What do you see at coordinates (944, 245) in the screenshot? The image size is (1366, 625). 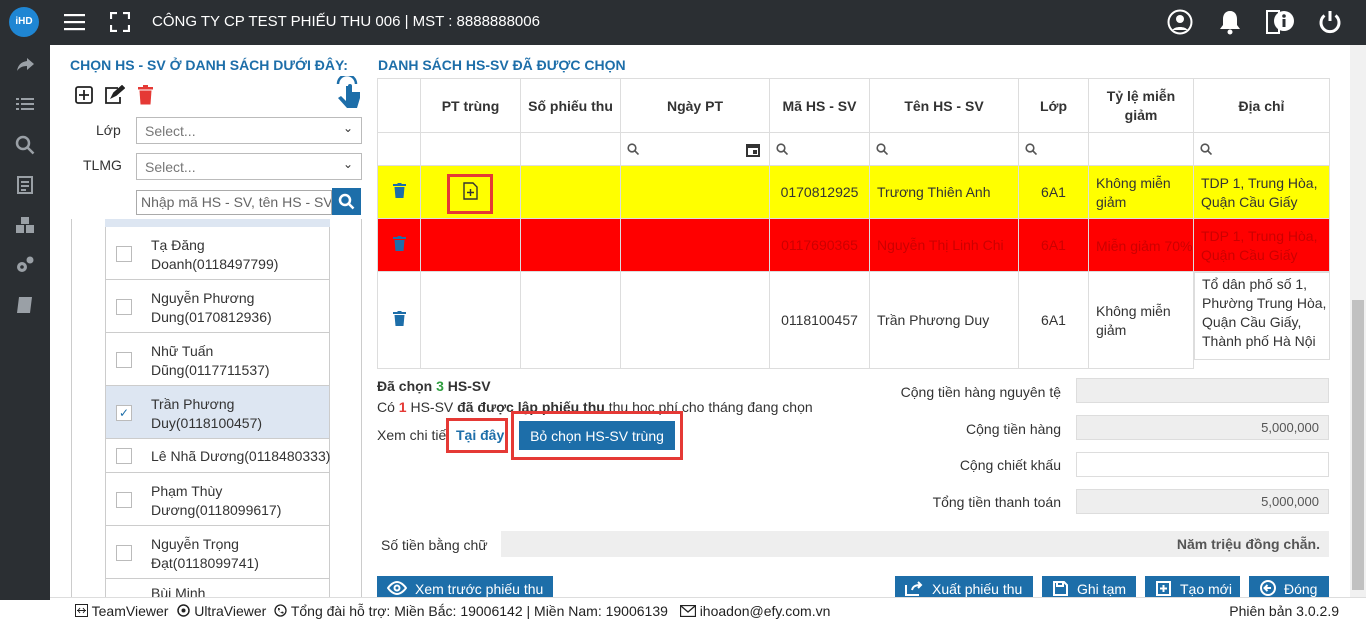 I see `ten-hs-sv-cell: Nguyễn Thị Linh Chi` at bounding box center [944, 245].